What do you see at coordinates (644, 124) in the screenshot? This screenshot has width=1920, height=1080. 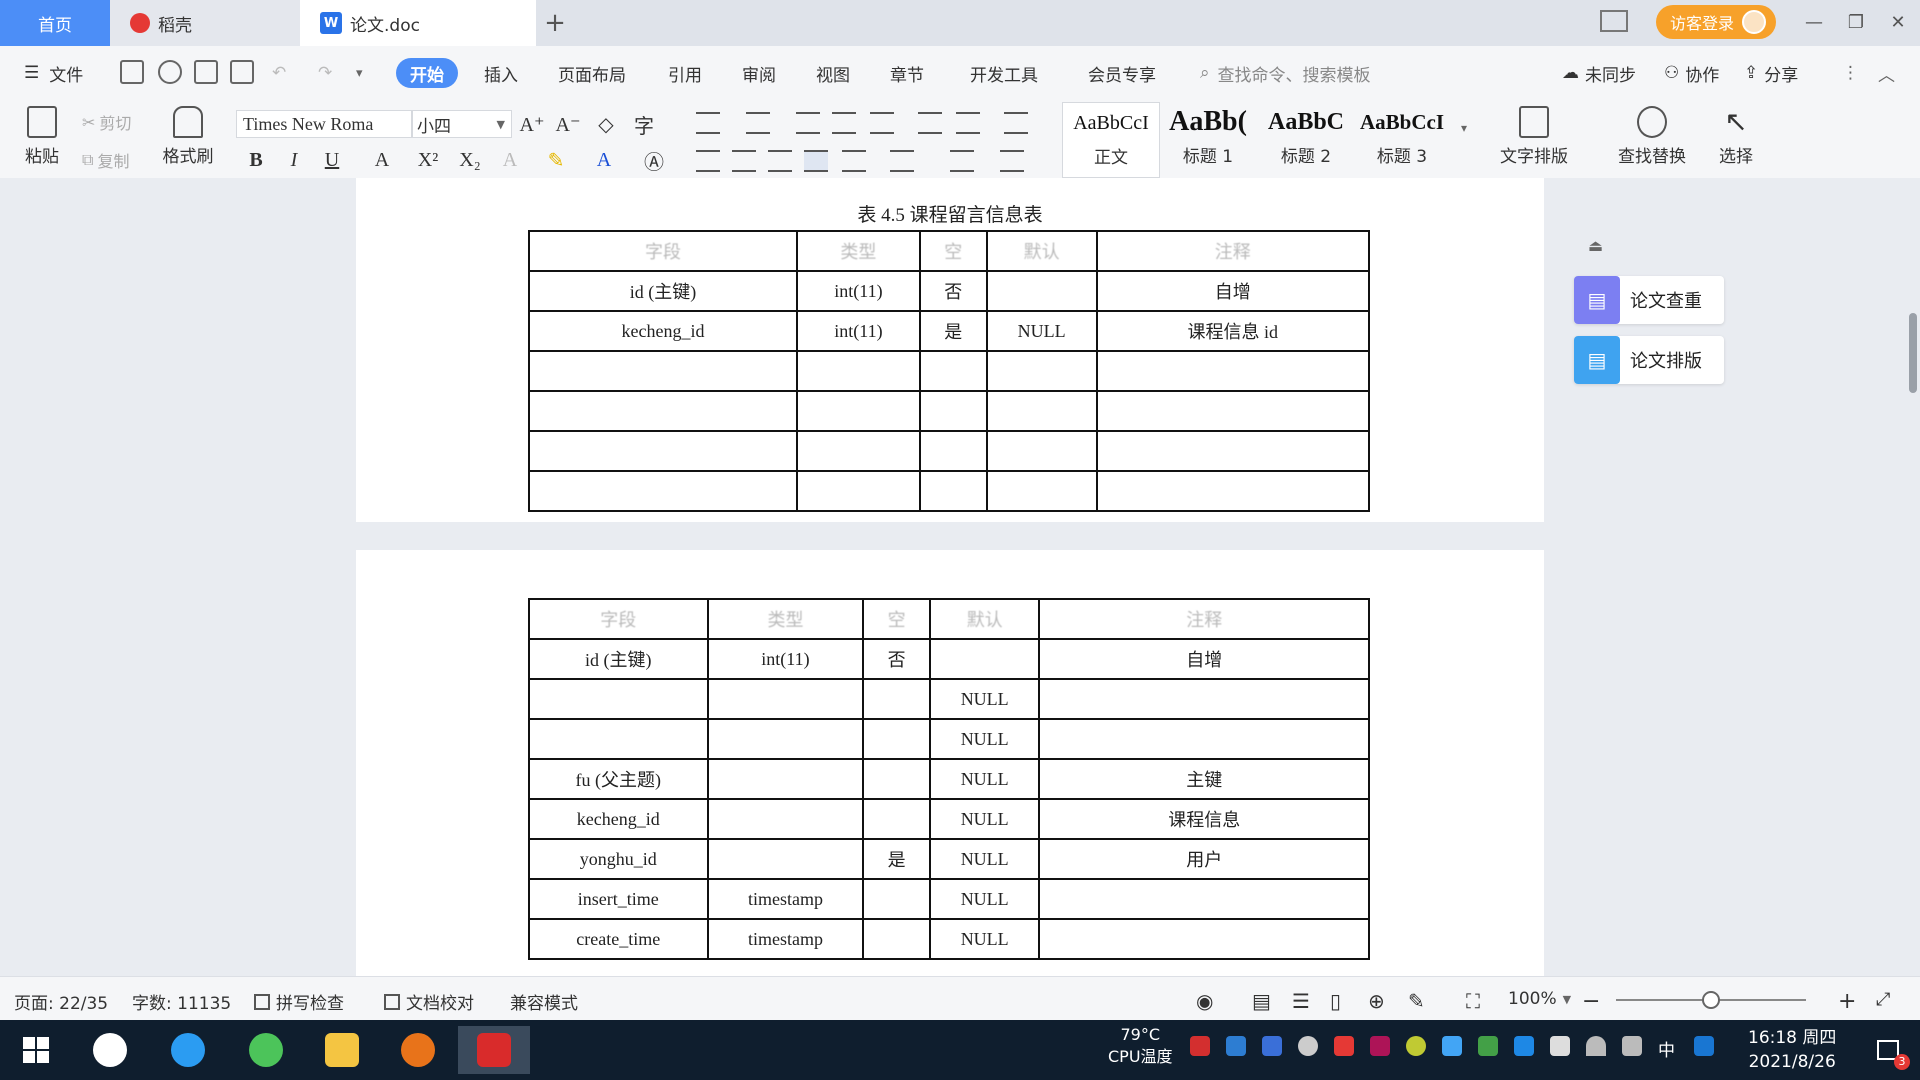 I see `pinyin-icon: 字` at bounding box center [644, 124].